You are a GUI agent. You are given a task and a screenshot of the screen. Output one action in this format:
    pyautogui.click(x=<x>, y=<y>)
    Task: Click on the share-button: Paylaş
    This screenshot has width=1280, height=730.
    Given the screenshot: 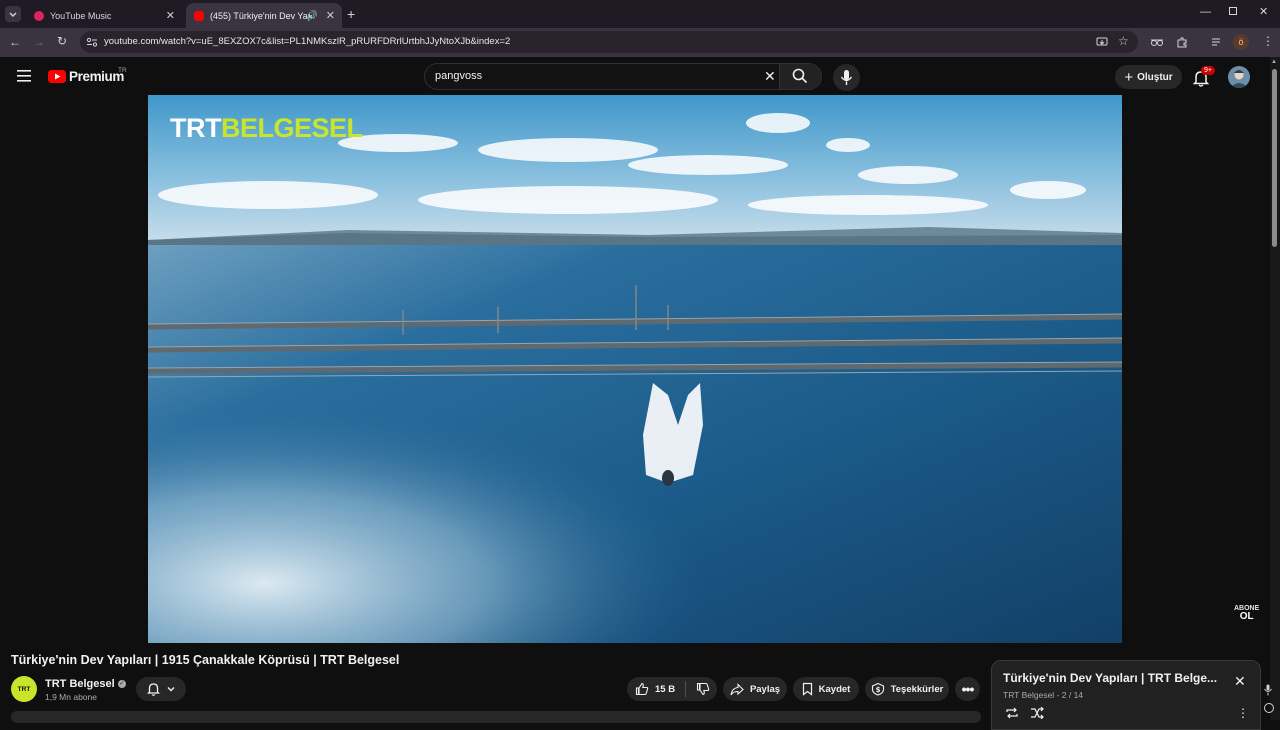 What is the action you would take?
    pyautogui.click(x=755, y=689)
    